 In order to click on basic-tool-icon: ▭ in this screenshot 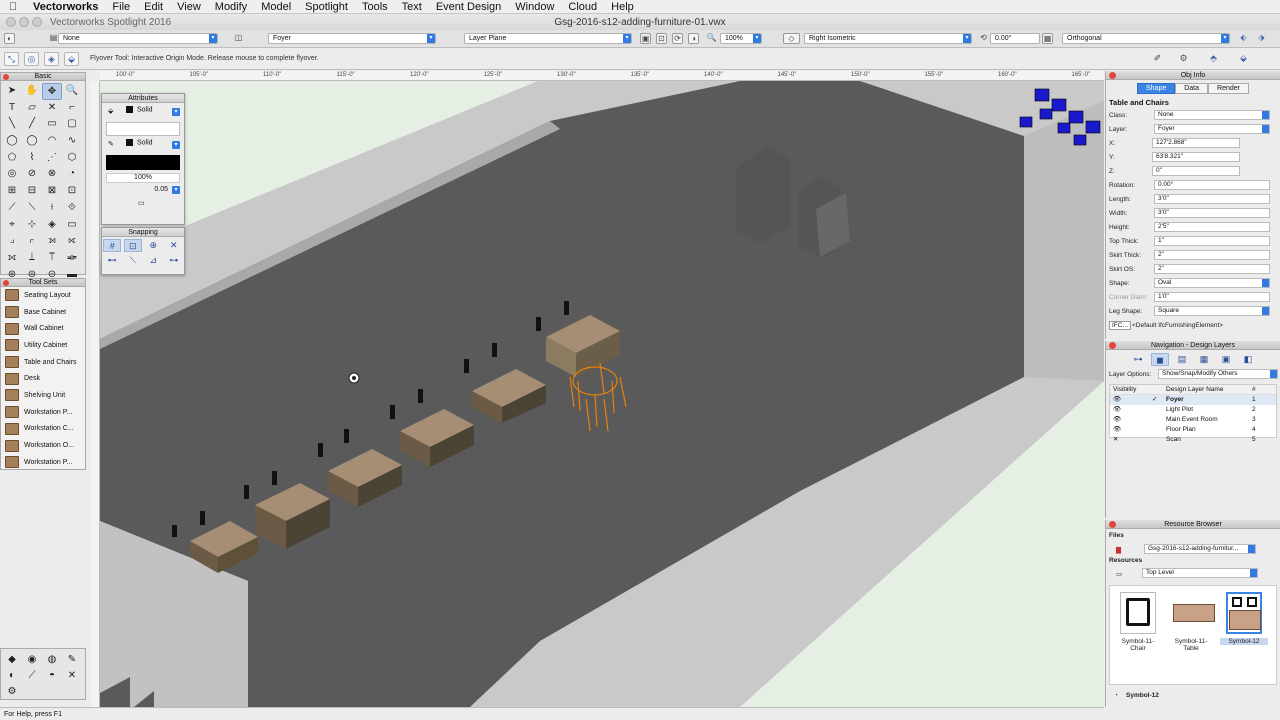, I will do `click(52, 124)`.